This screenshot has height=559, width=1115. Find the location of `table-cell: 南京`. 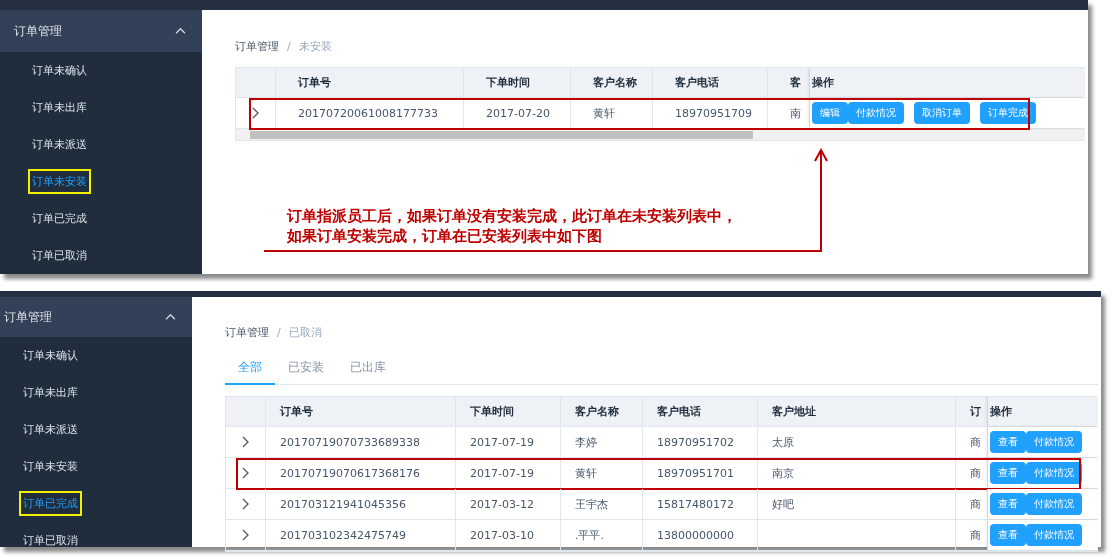

table-cell: 南京 is located at coordinates (783, 473).